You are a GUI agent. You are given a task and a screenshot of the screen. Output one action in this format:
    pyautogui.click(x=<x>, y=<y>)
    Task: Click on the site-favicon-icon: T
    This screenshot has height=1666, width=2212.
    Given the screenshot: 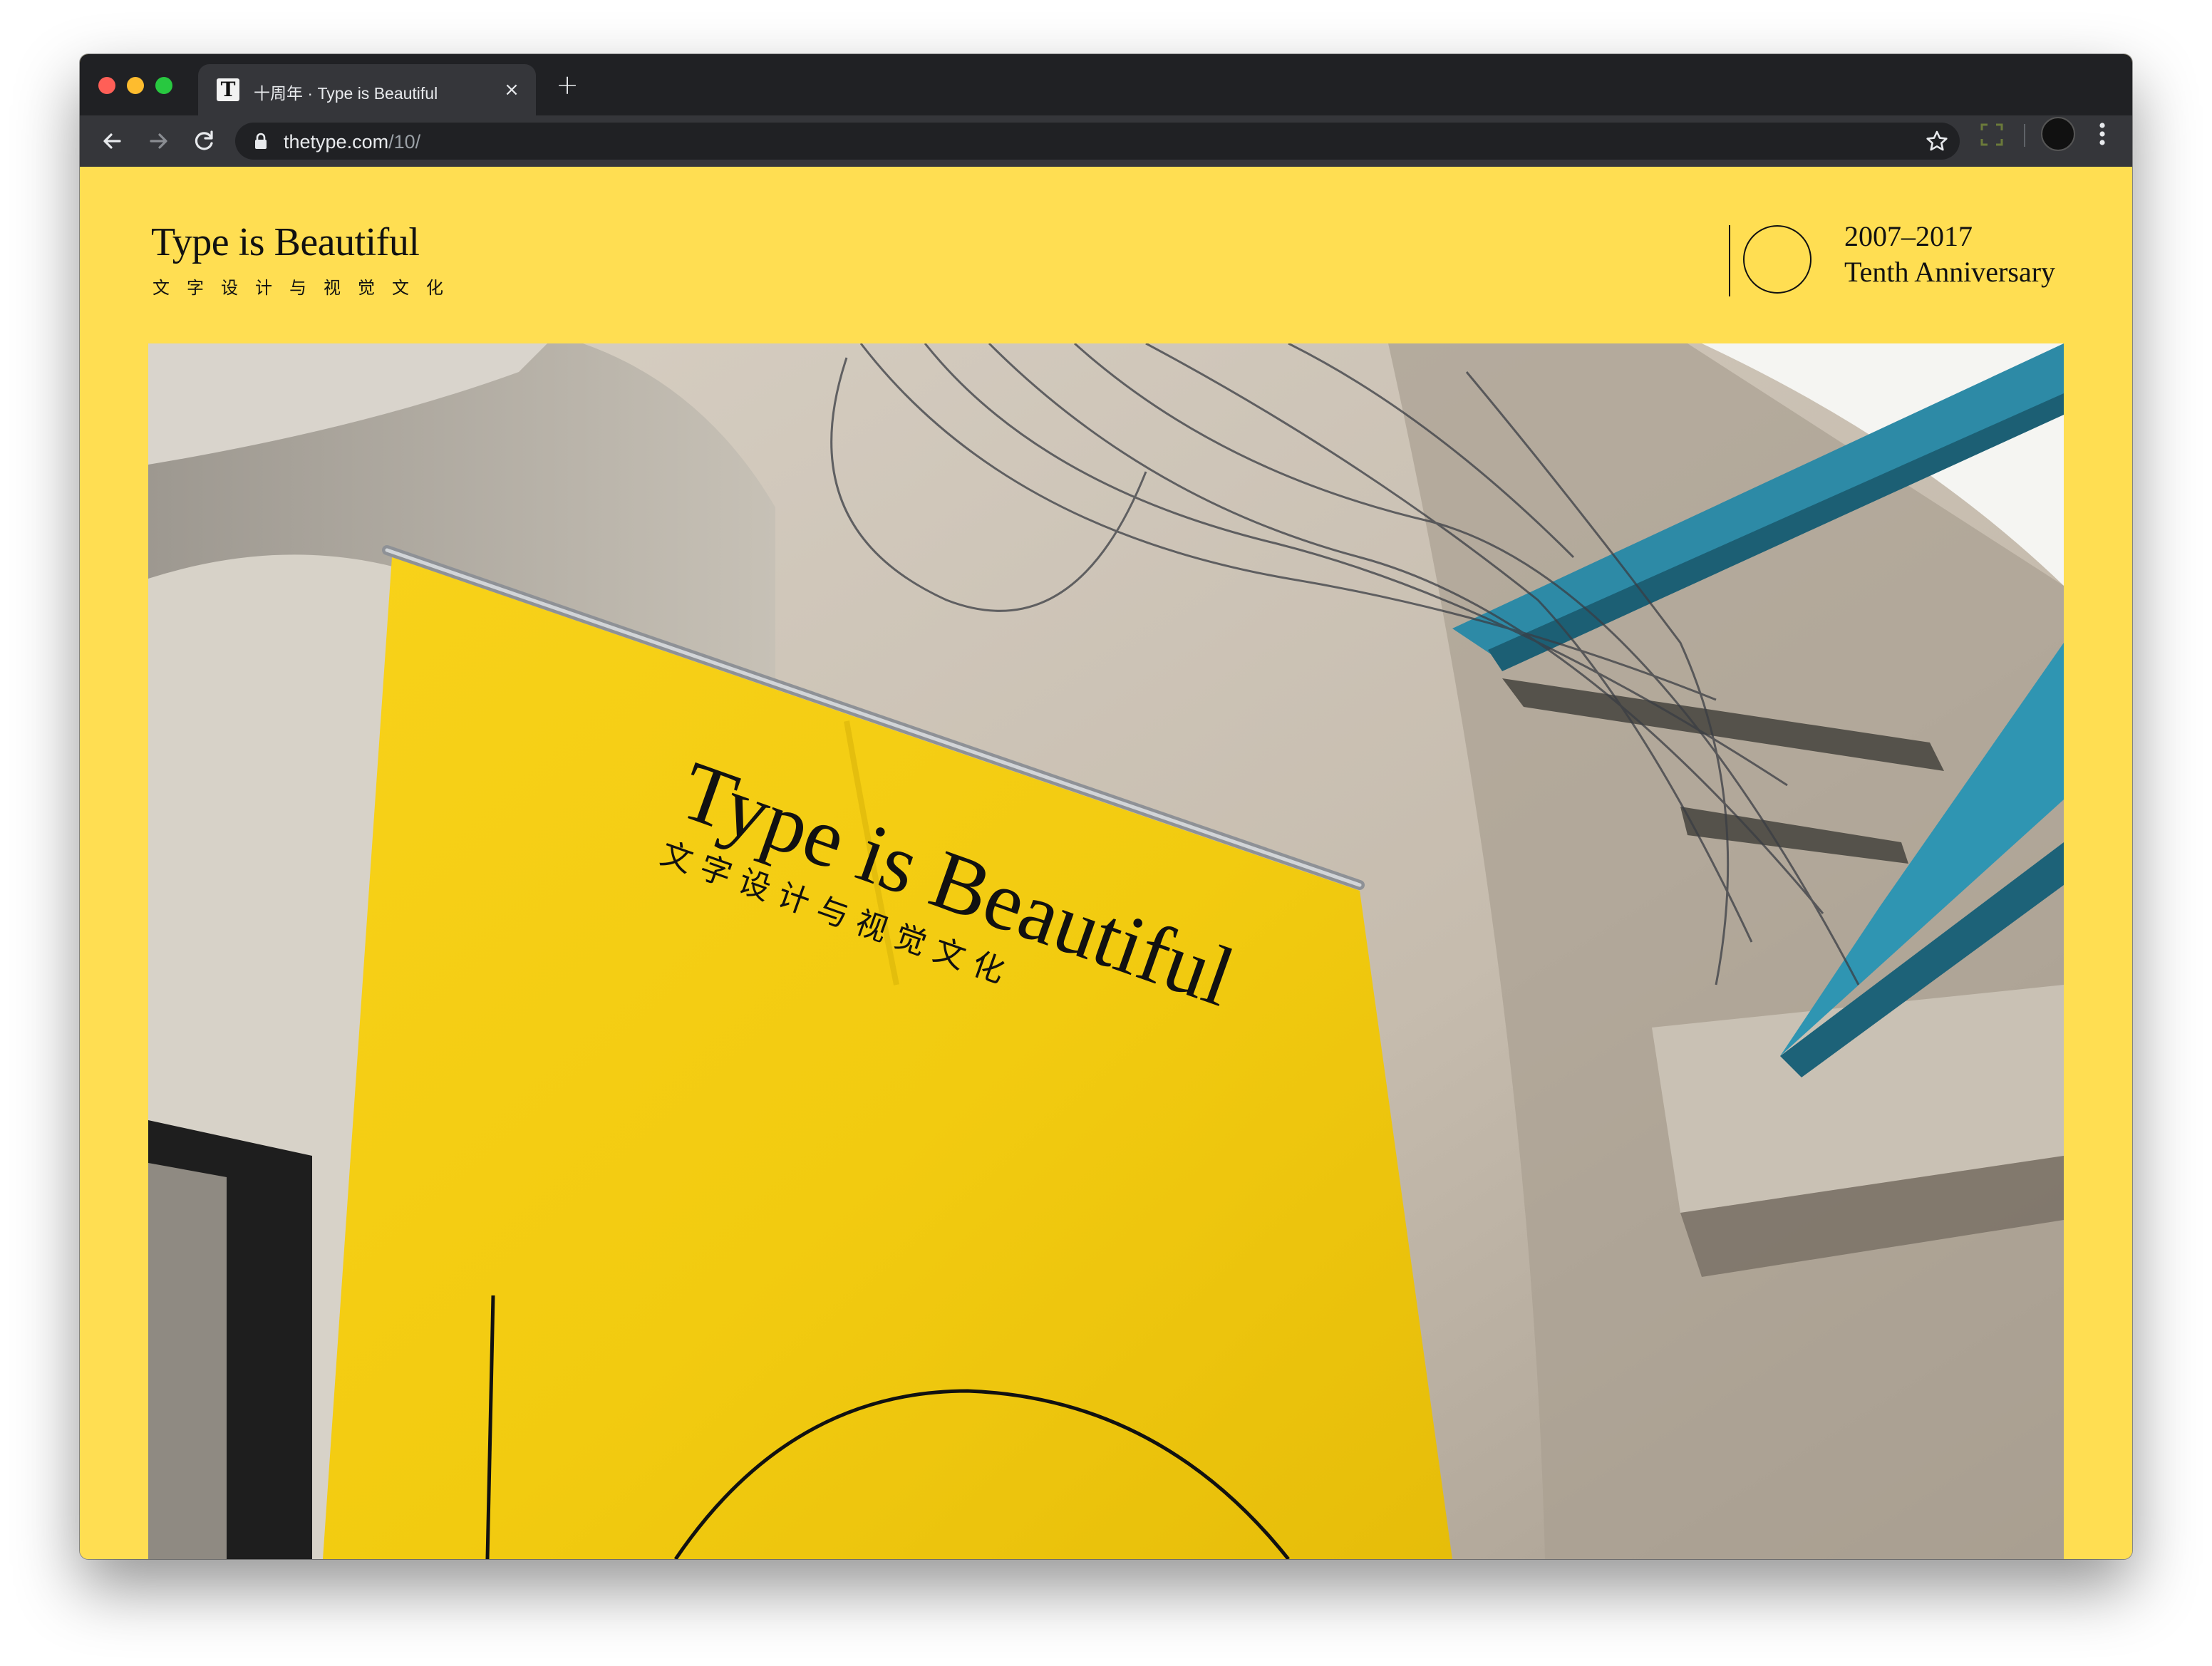 What is the action you would take?
    pyautogui.click(x=228, y=89)
    